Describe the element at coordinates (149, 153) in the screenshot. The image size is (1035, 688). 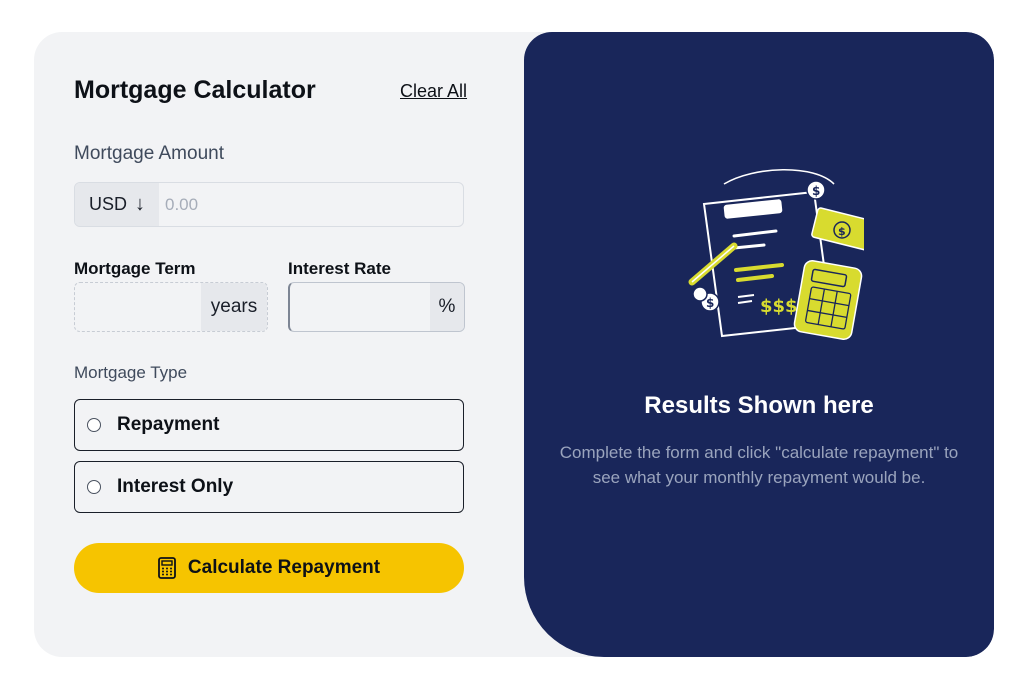
I see `mortgage-amount-label: Mortgage Amount` at that location.